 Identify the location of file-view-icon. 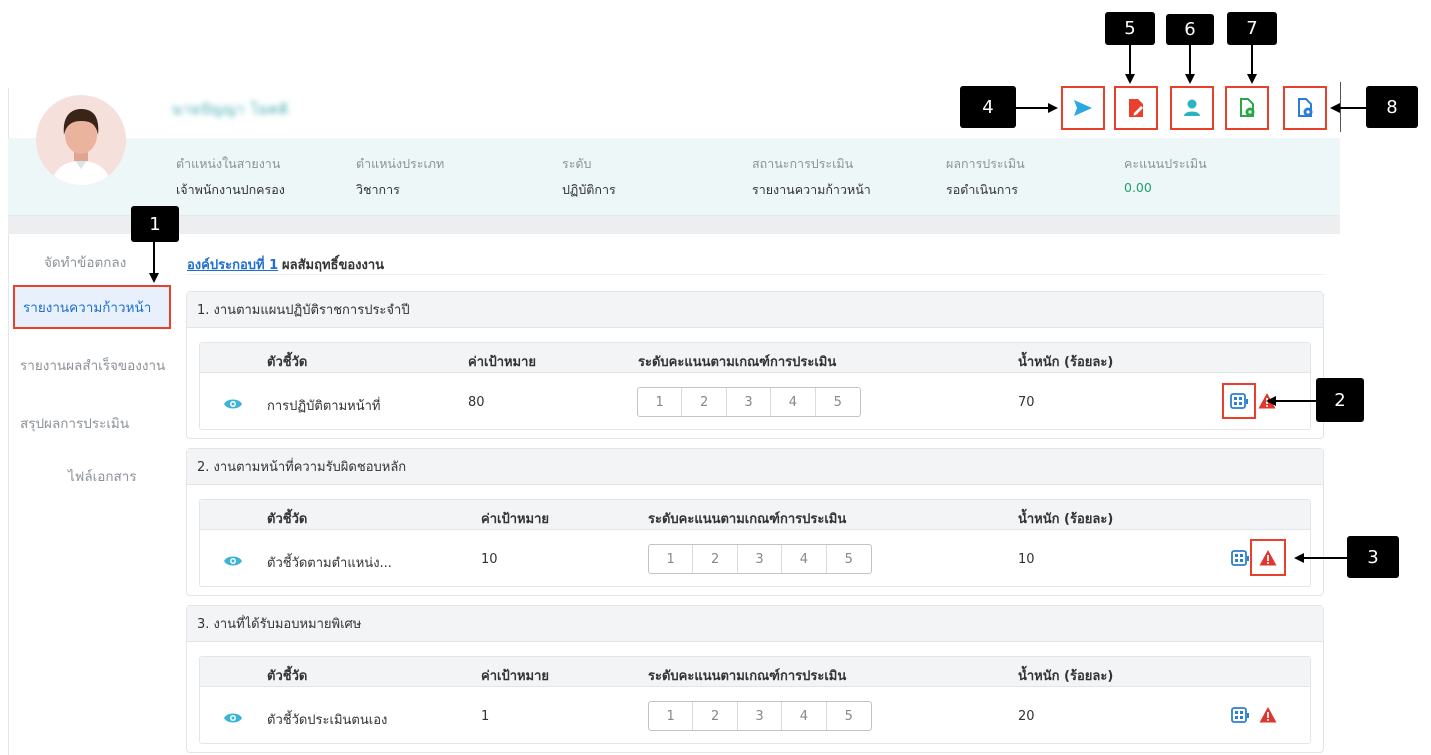
(1305, 107).